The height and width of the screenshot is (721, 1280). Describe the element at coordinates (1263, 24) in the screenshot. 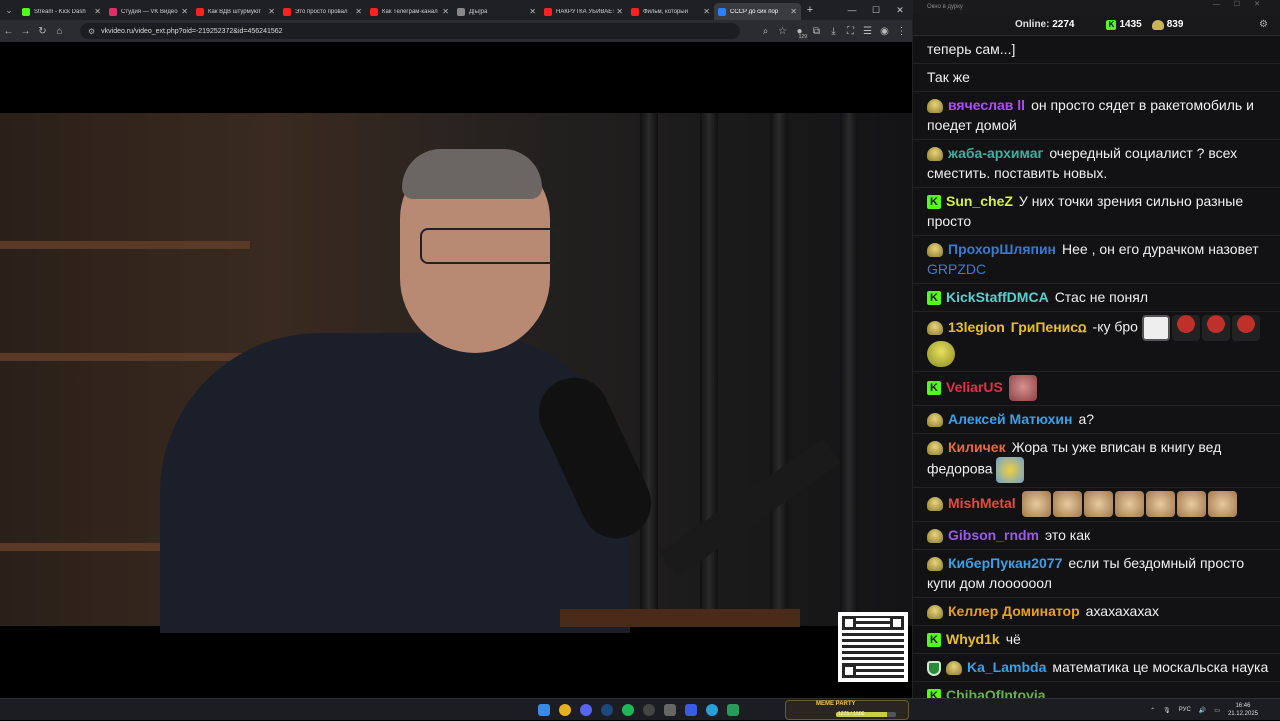

I see `settings-icon: ⚙` at that location.